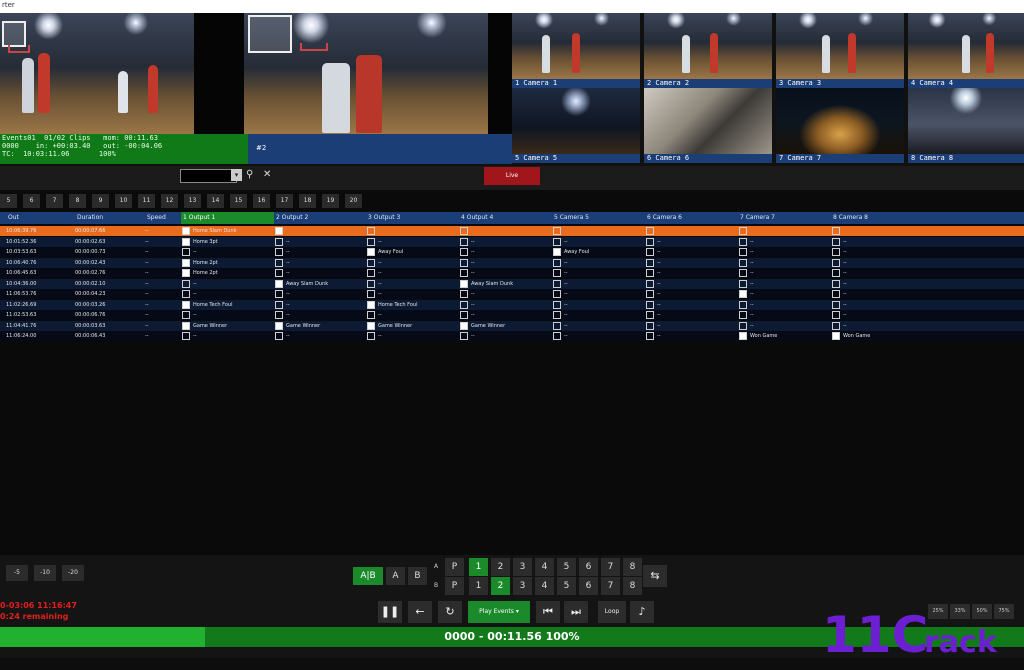  Describe the element at coordinates (576, 612) in the screenshot. I see `skip-next-icon: ⏭` at that location.